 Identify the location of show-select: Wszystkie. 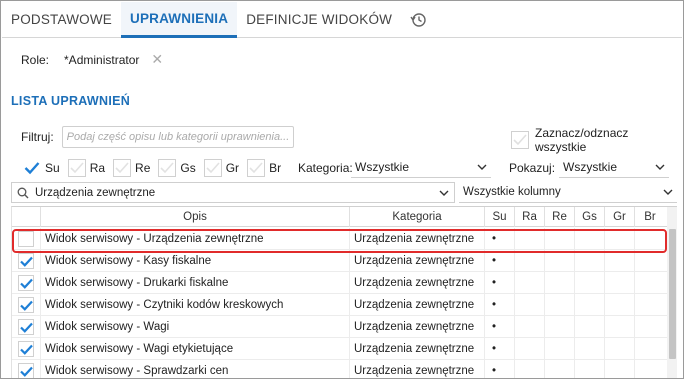
(614, 167).